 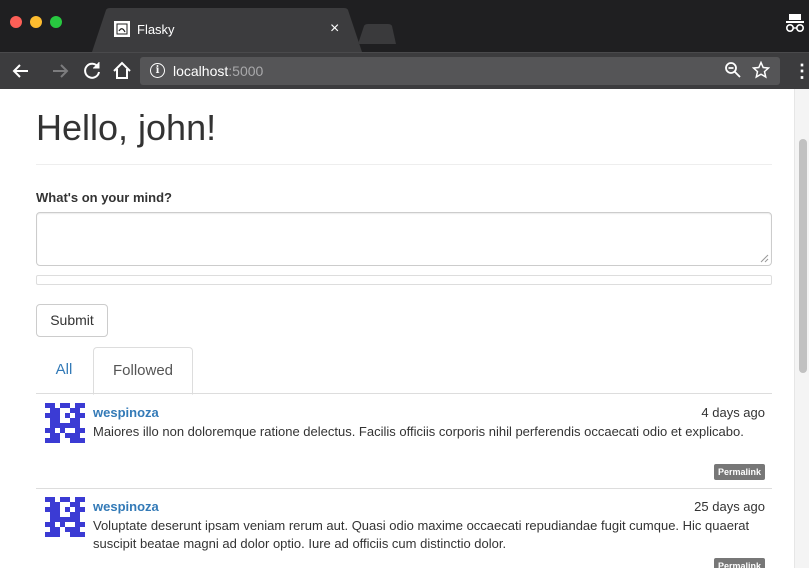 I want to click on url-text: localhost:5000, so click(x=218, y=71).